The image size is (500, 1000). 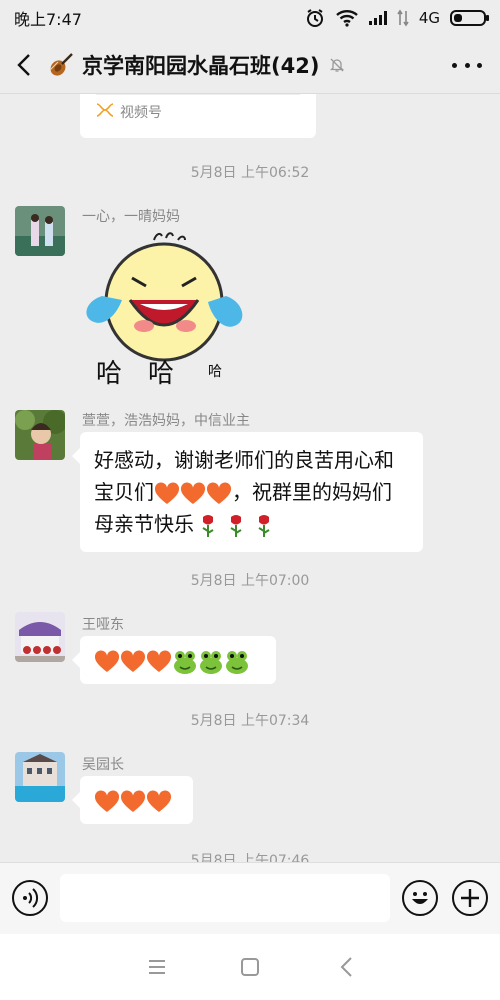 What do you see at coordinates (109, 374) in the screenshot?
I see `sticker-text-ha1: 哈` at bounding box center [109, 374].